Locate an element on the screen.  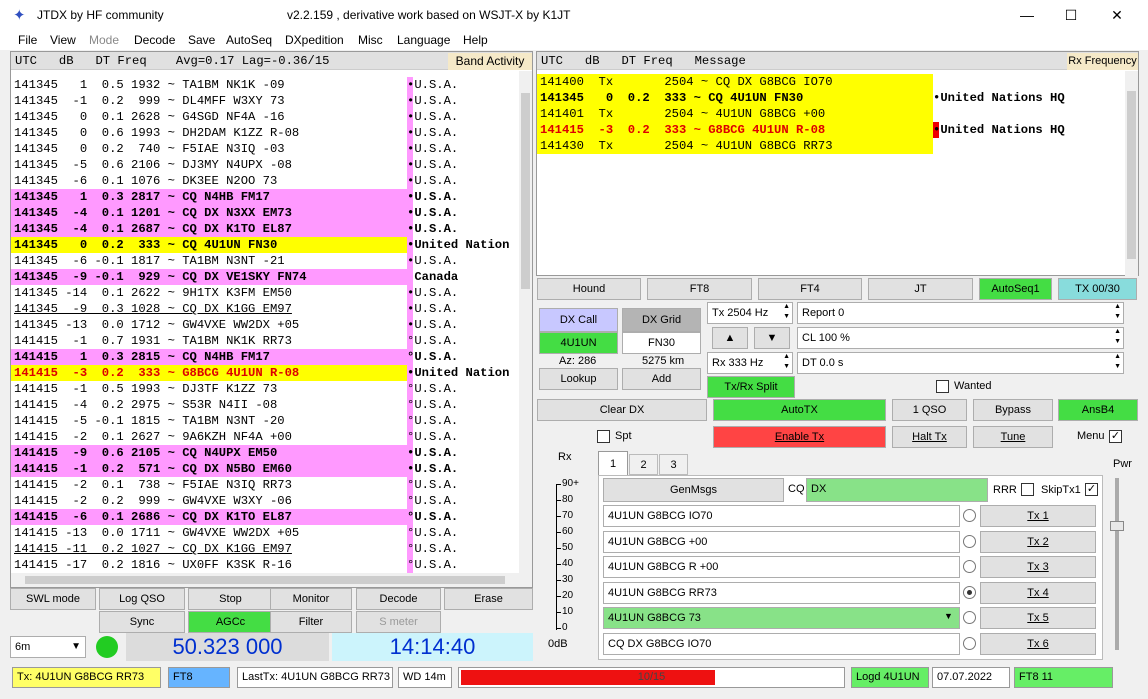
report-spin: Report 0 ▲ ▼ is located at coordinates (960, 313).